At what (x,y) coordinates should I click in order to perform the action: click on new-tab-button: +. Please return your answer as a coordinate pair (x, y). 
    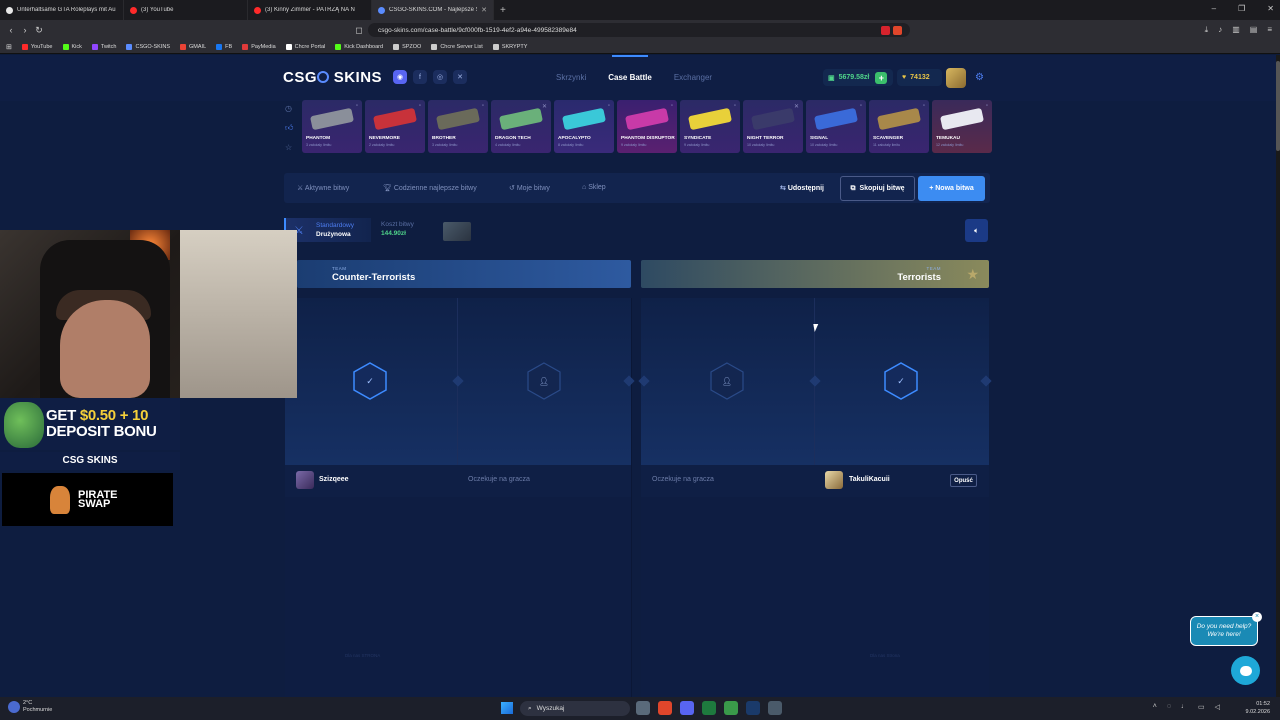
    Looking at the image, I should click on (503, 10).